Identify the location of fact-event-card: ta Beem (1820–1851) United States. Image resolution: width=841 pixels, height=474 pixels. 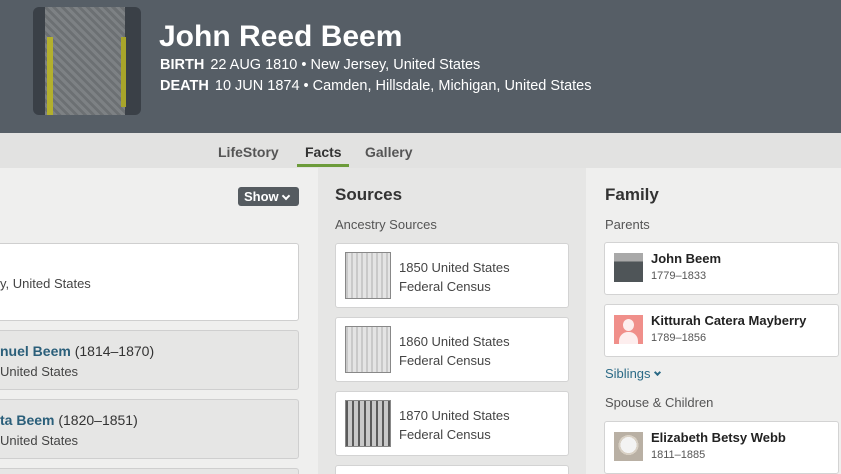
(149, 429).